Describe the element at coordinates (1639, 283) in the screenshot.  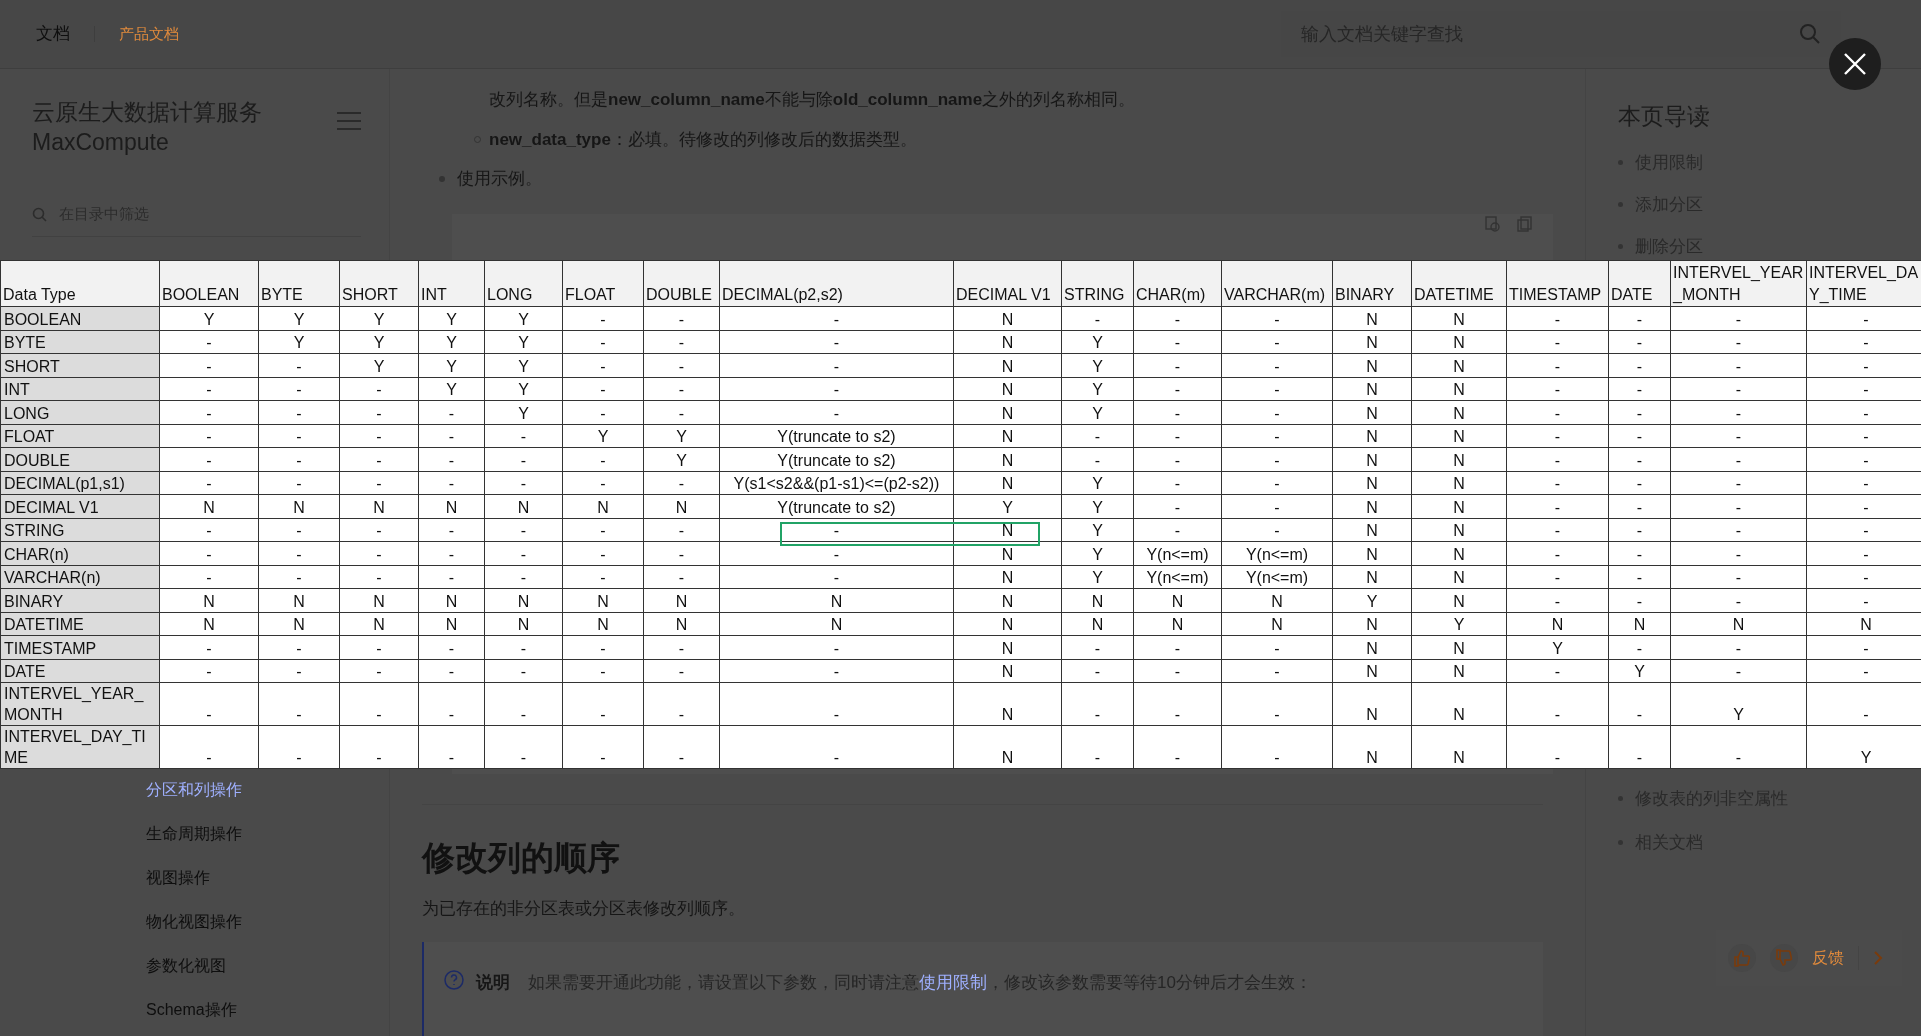
I see `column-header: DATE` at that location.